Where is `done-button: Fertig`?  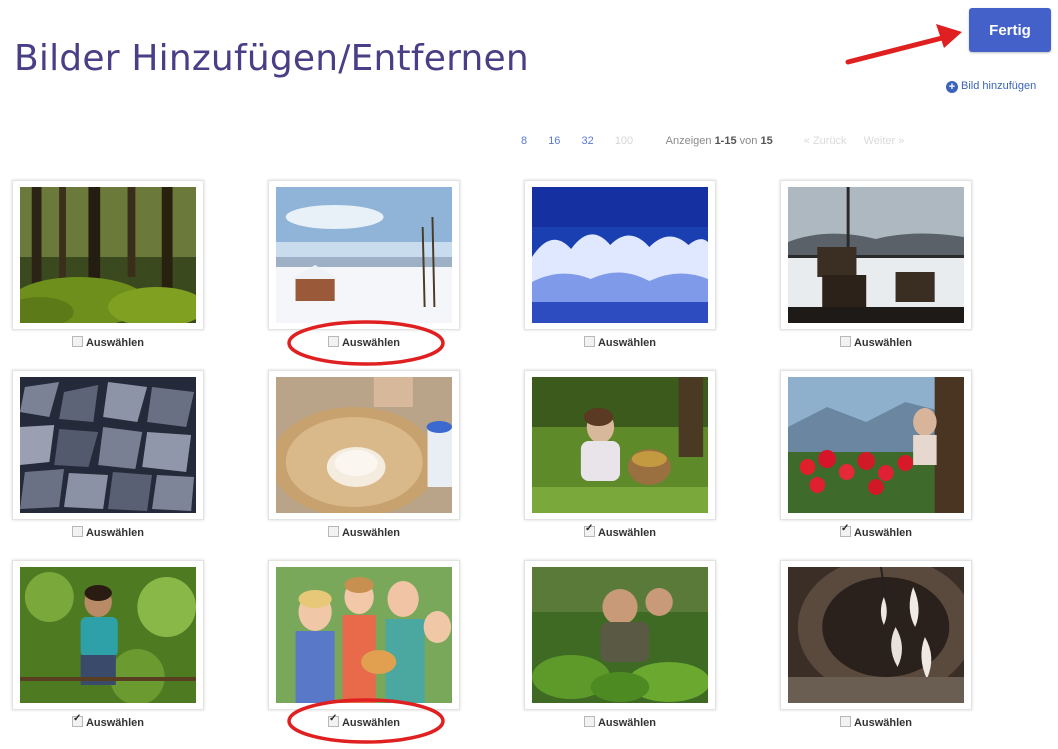
done-button: Fertig is located at coordinates (1010, 30).